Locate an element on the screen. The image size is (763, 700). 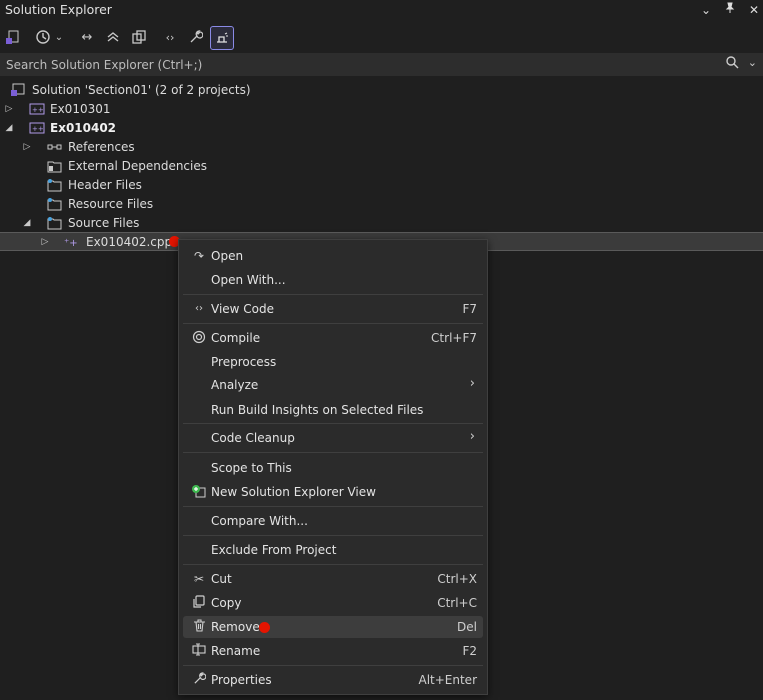
resource-files-label: Resource Files is located at coordinates (111, 203).